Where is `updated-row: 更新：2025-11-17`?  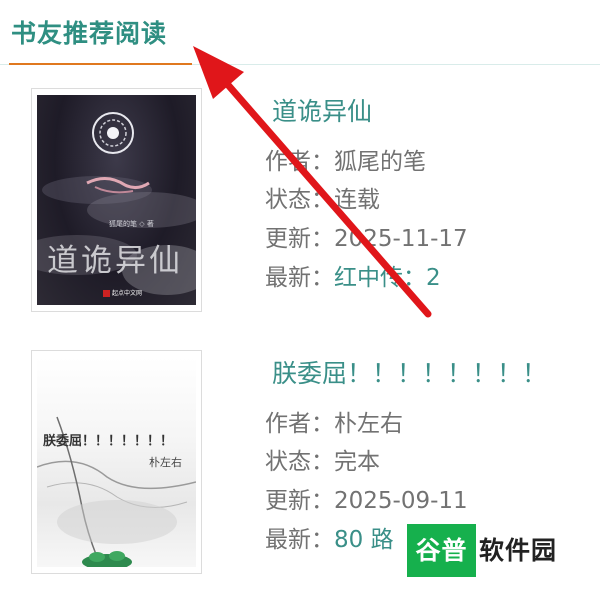 updated-row: 更新：2025-11-17 is located at coordinates (366, 239).